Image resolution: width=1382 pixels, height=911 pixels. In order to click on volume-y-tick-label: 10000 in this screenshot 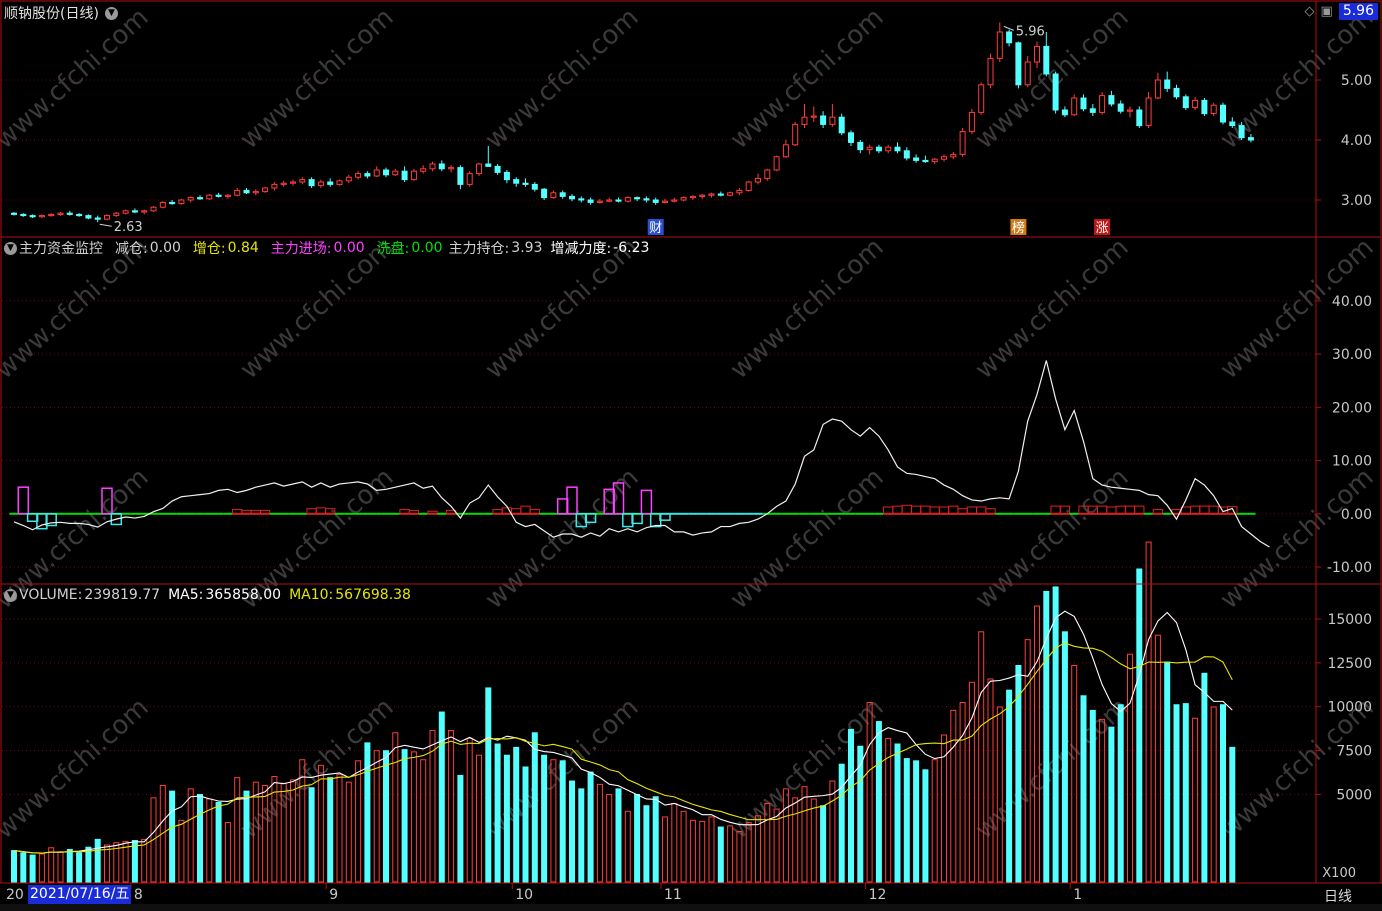, I will do `click(1349, 708)`.